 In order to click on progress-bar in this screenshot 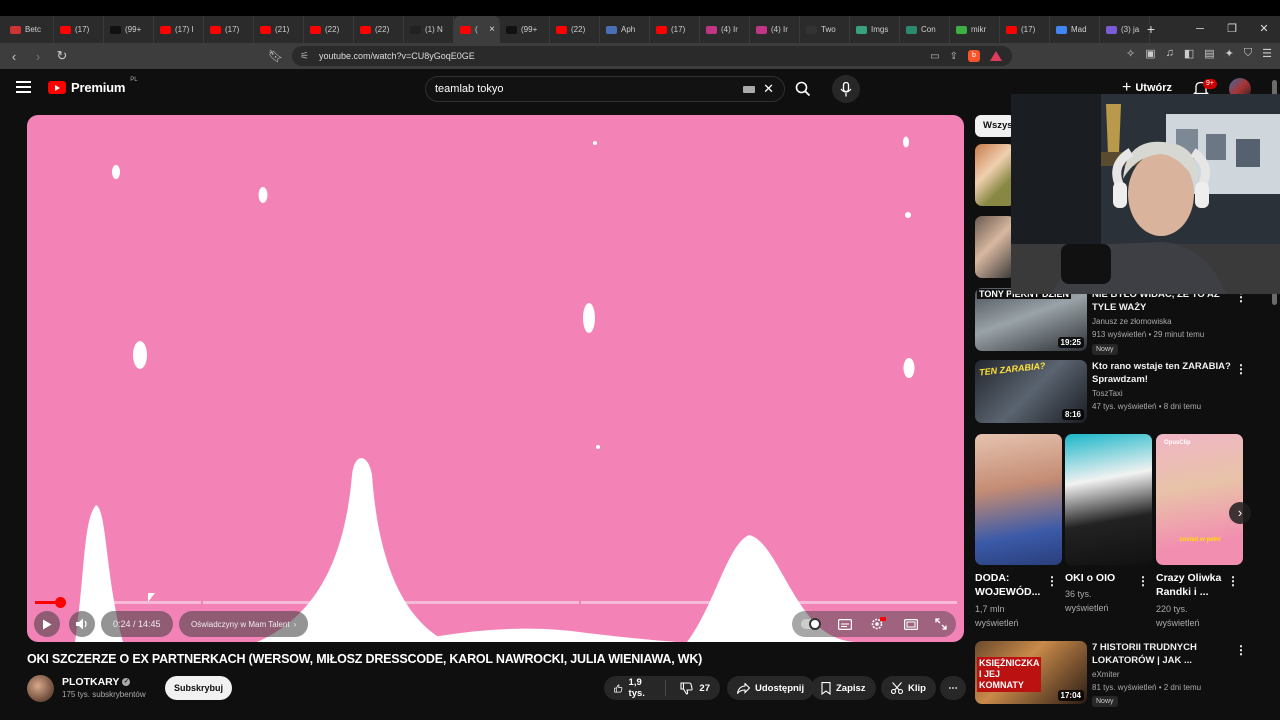, I will do `click(496, 602)`.